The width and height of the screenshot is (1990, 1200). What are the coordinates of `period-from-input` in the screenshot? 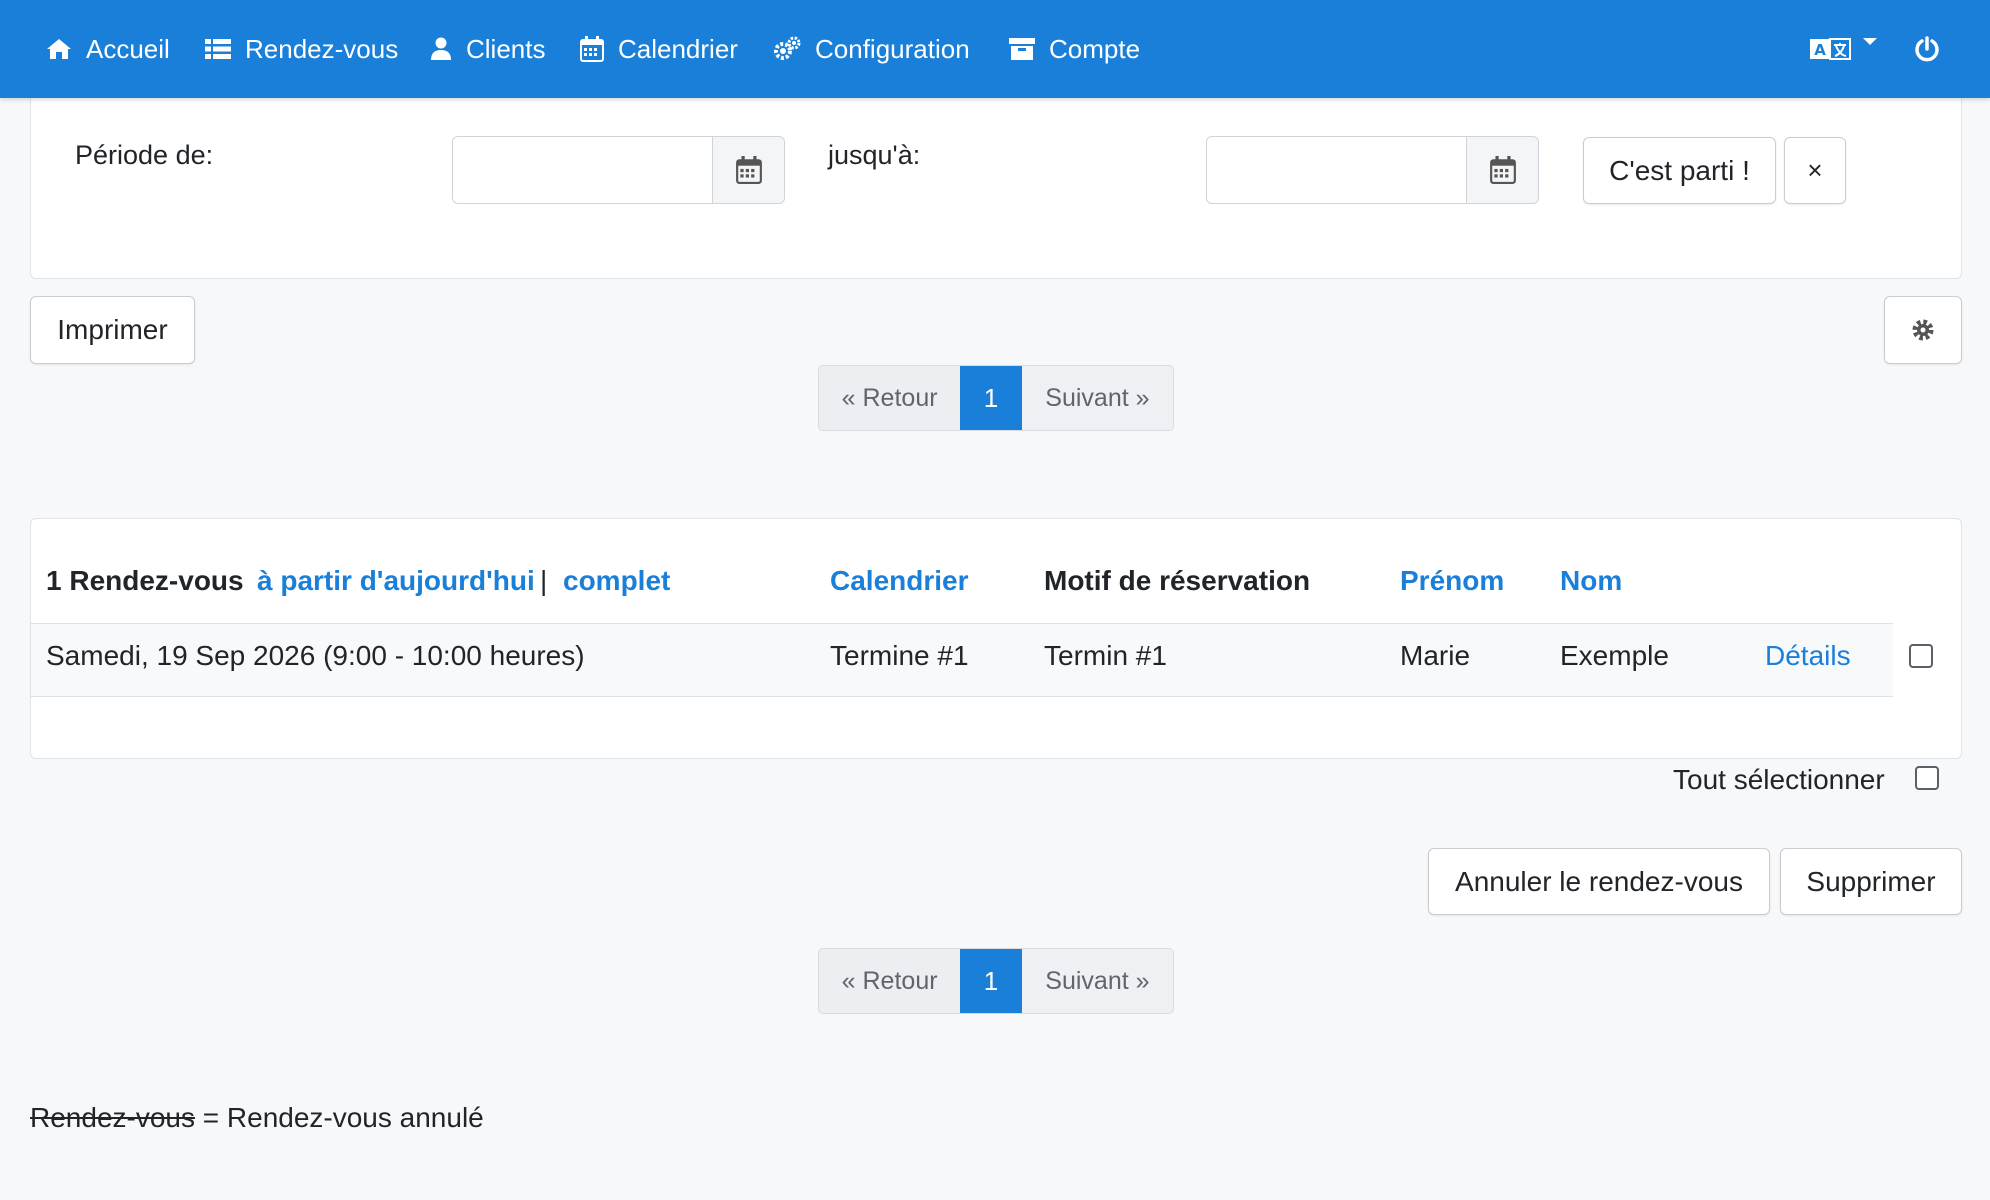 It's located at (582, 170).